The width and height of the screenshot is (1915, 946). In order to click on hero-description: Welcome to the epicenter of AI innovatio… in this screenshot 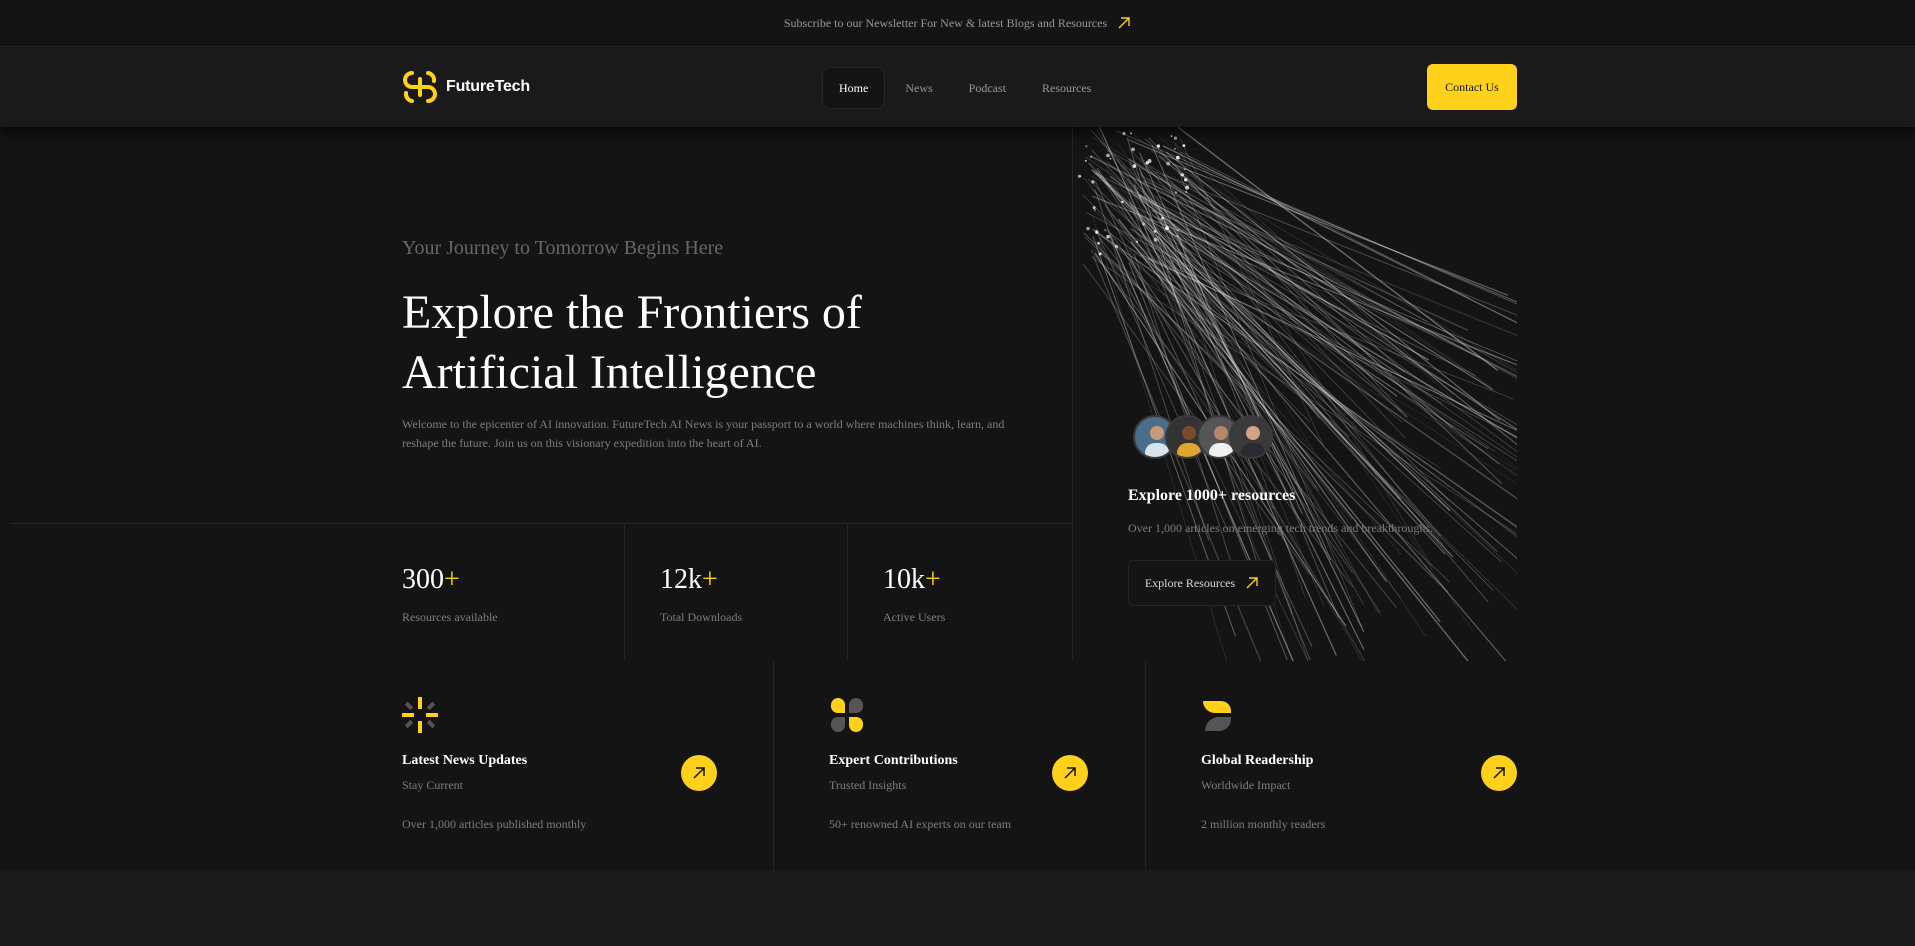, I will do `click(703, 433)`.